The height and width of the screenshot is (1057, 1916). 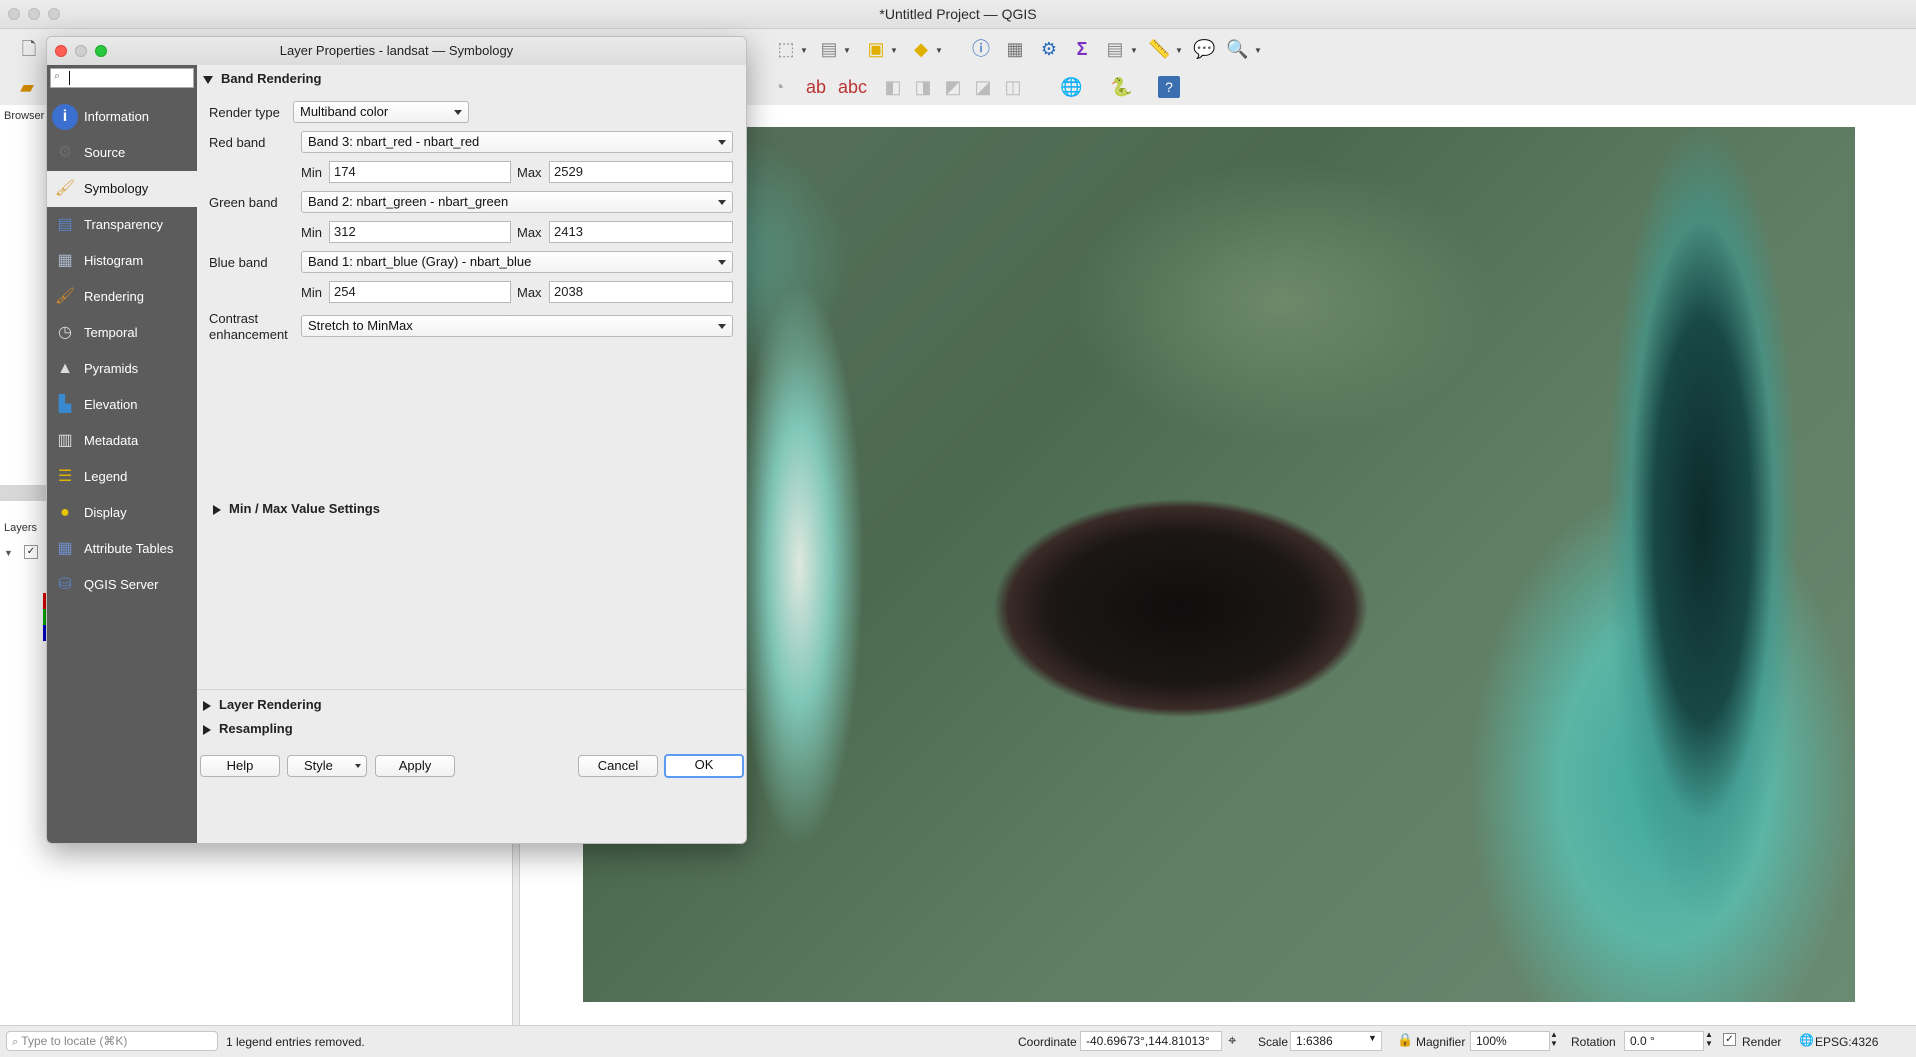 I want to click on layer-visibility-checkbox: ✓, so click(x=31, y=552).